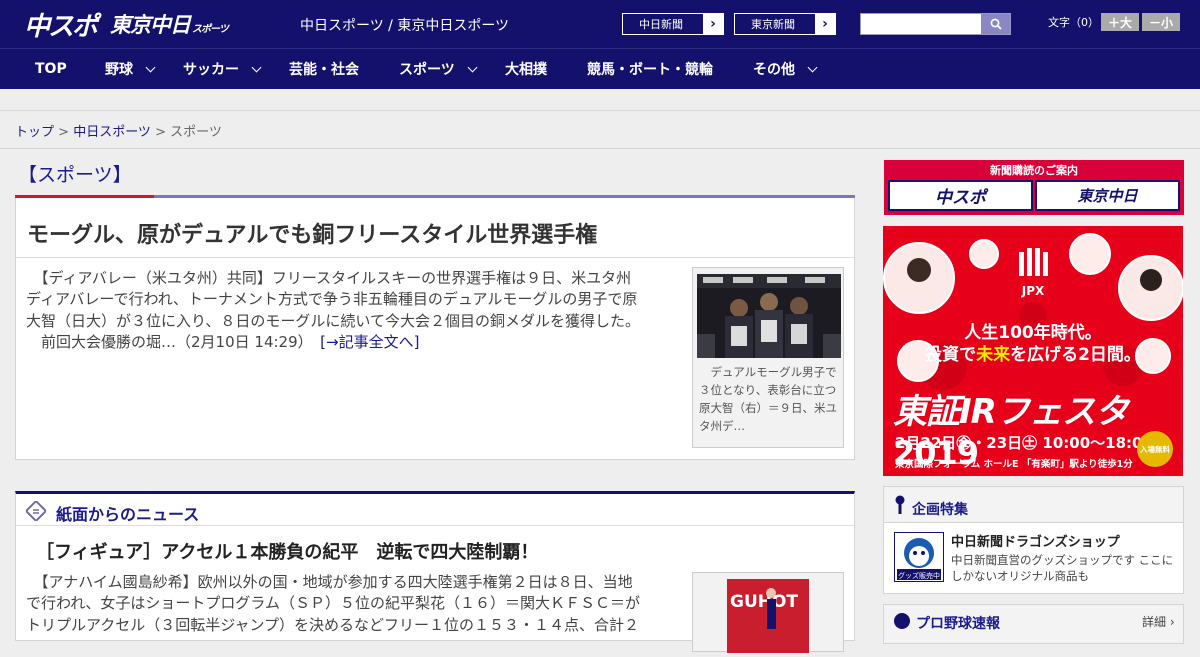 The image size is (1200, 657). Describe the element at coordinates (900, 504) in the screenshot. I see `pin-icon` at that location.